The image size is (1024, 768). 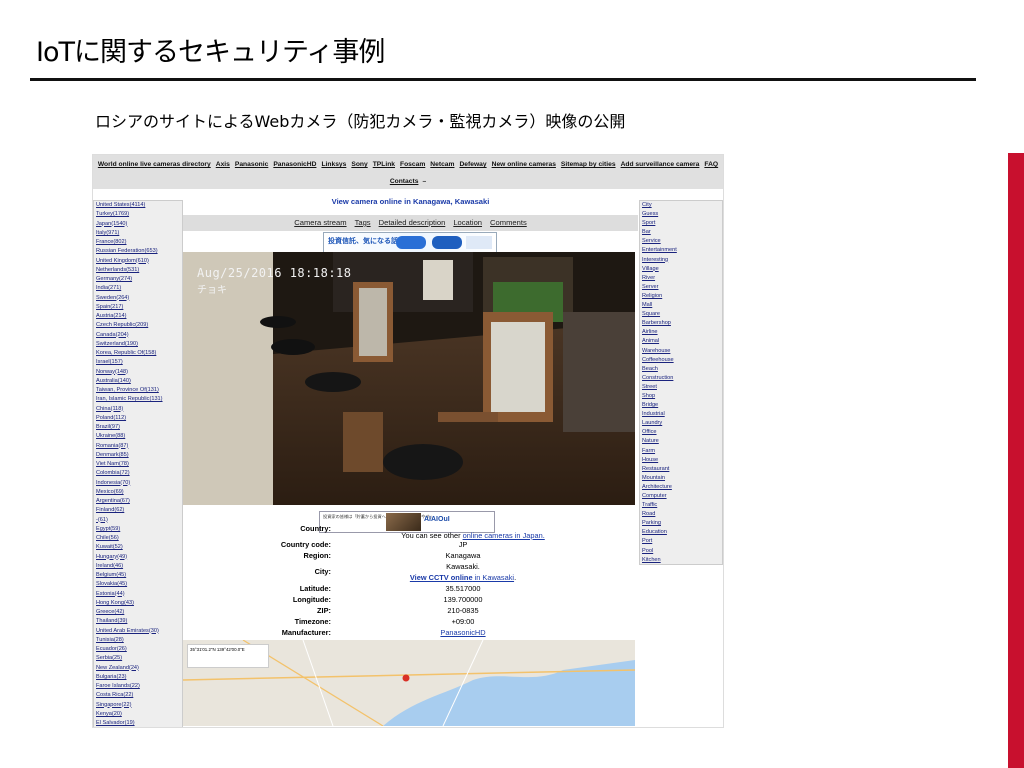 What do you see at coordinates (660, 164) in the screenshot?
I see `nav-link-item: Add surveillance camera` at bounding box center [660, 164].